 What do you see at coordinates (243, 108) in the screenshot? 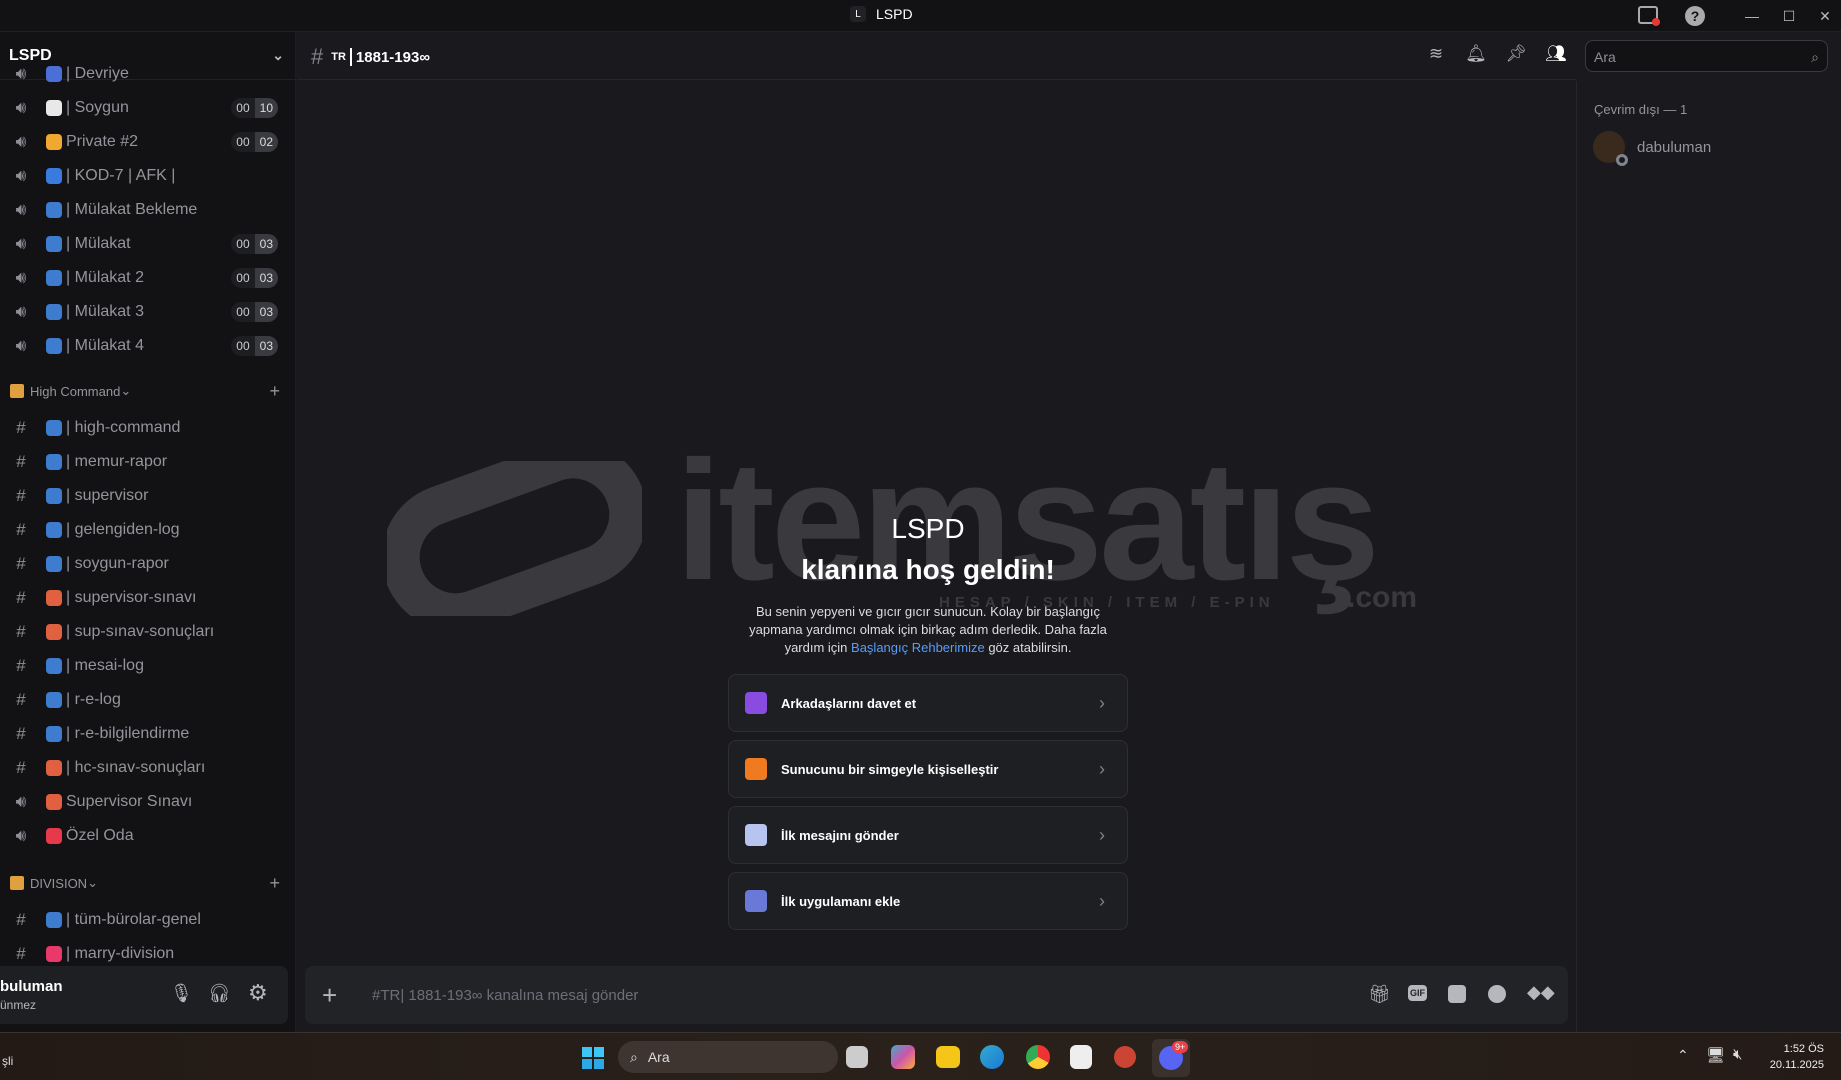
I see `user-count: 00` at bounding box center [243, 108].